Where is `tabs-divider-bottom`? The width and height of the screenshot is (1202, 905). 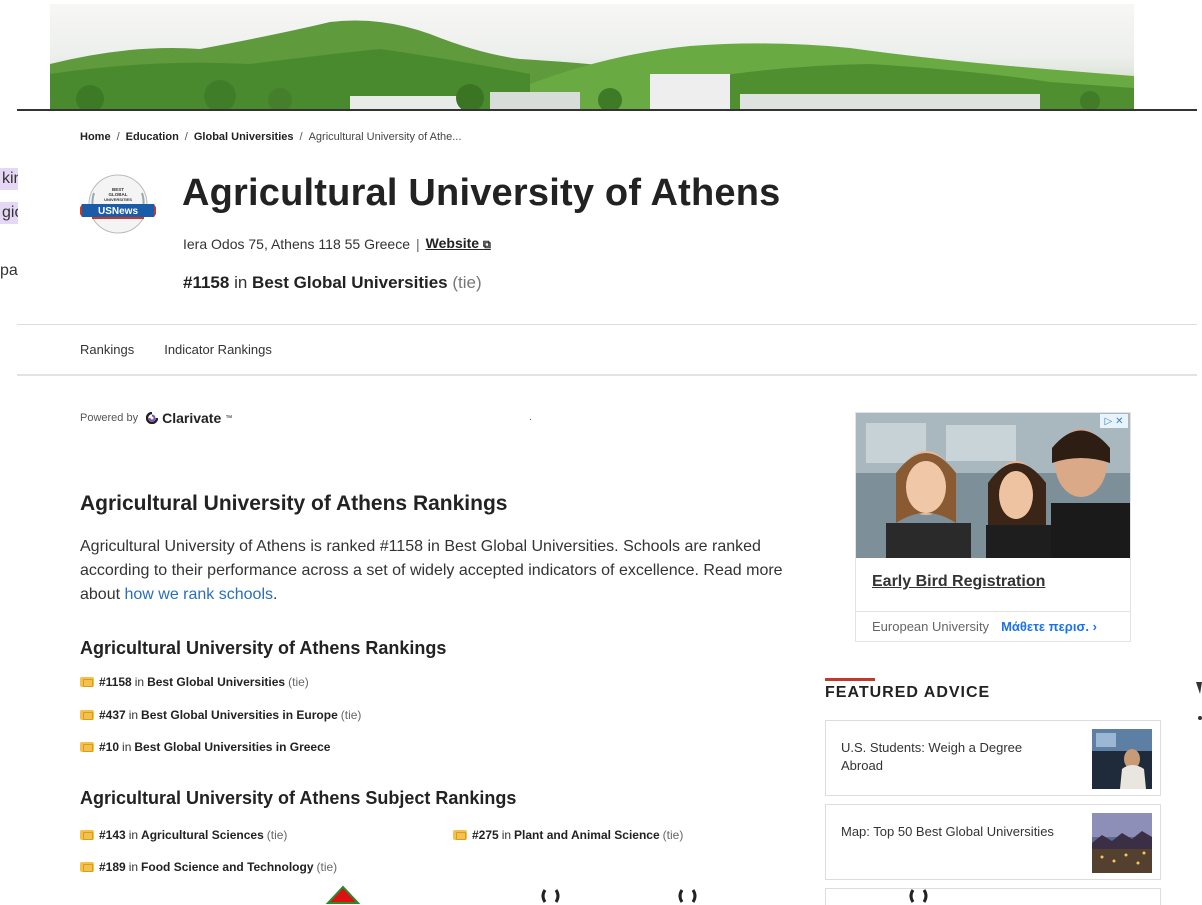 tabs-divider-bottom is located at coordinates (607, 375).